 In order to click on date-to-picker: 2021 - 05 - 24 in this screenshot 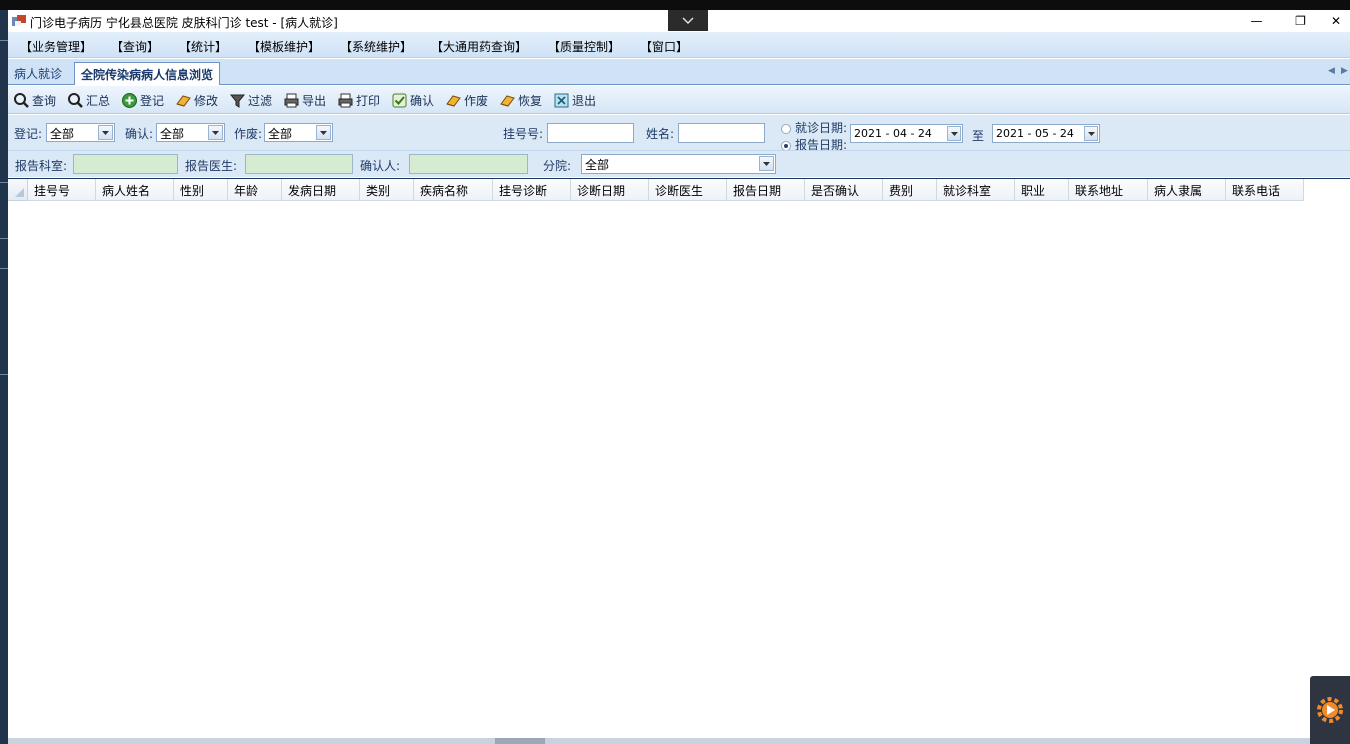, I will do `click(1046, 133)`.